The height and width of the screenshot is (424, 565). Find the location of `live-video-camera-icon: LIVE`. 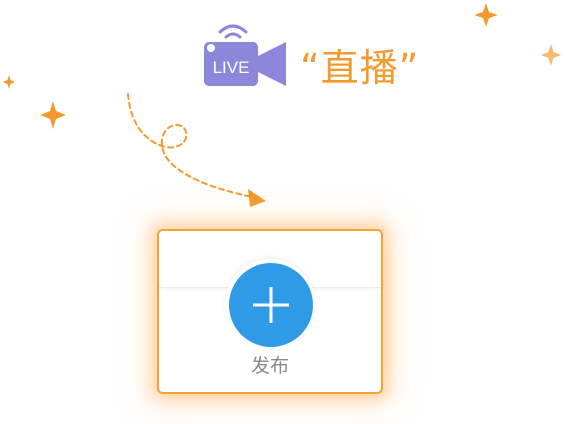

live-video-camera-icon: LIVE is located at coordinates (245, 55).